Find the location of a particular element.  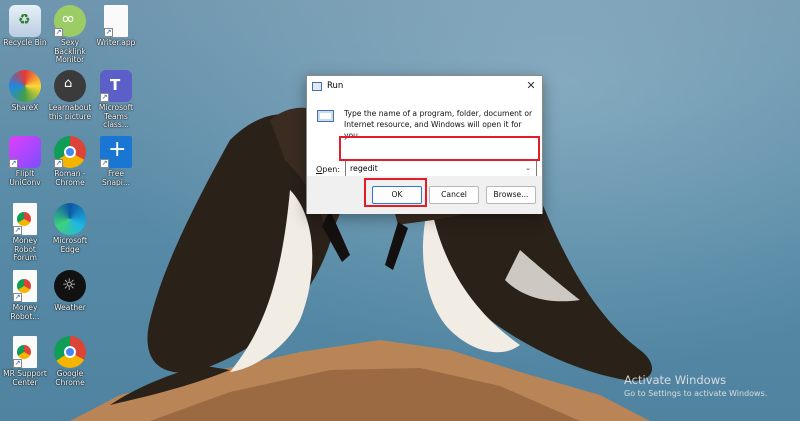

desktop-icon-edge: Microsoft Edge is located at coordinates (70, 228).